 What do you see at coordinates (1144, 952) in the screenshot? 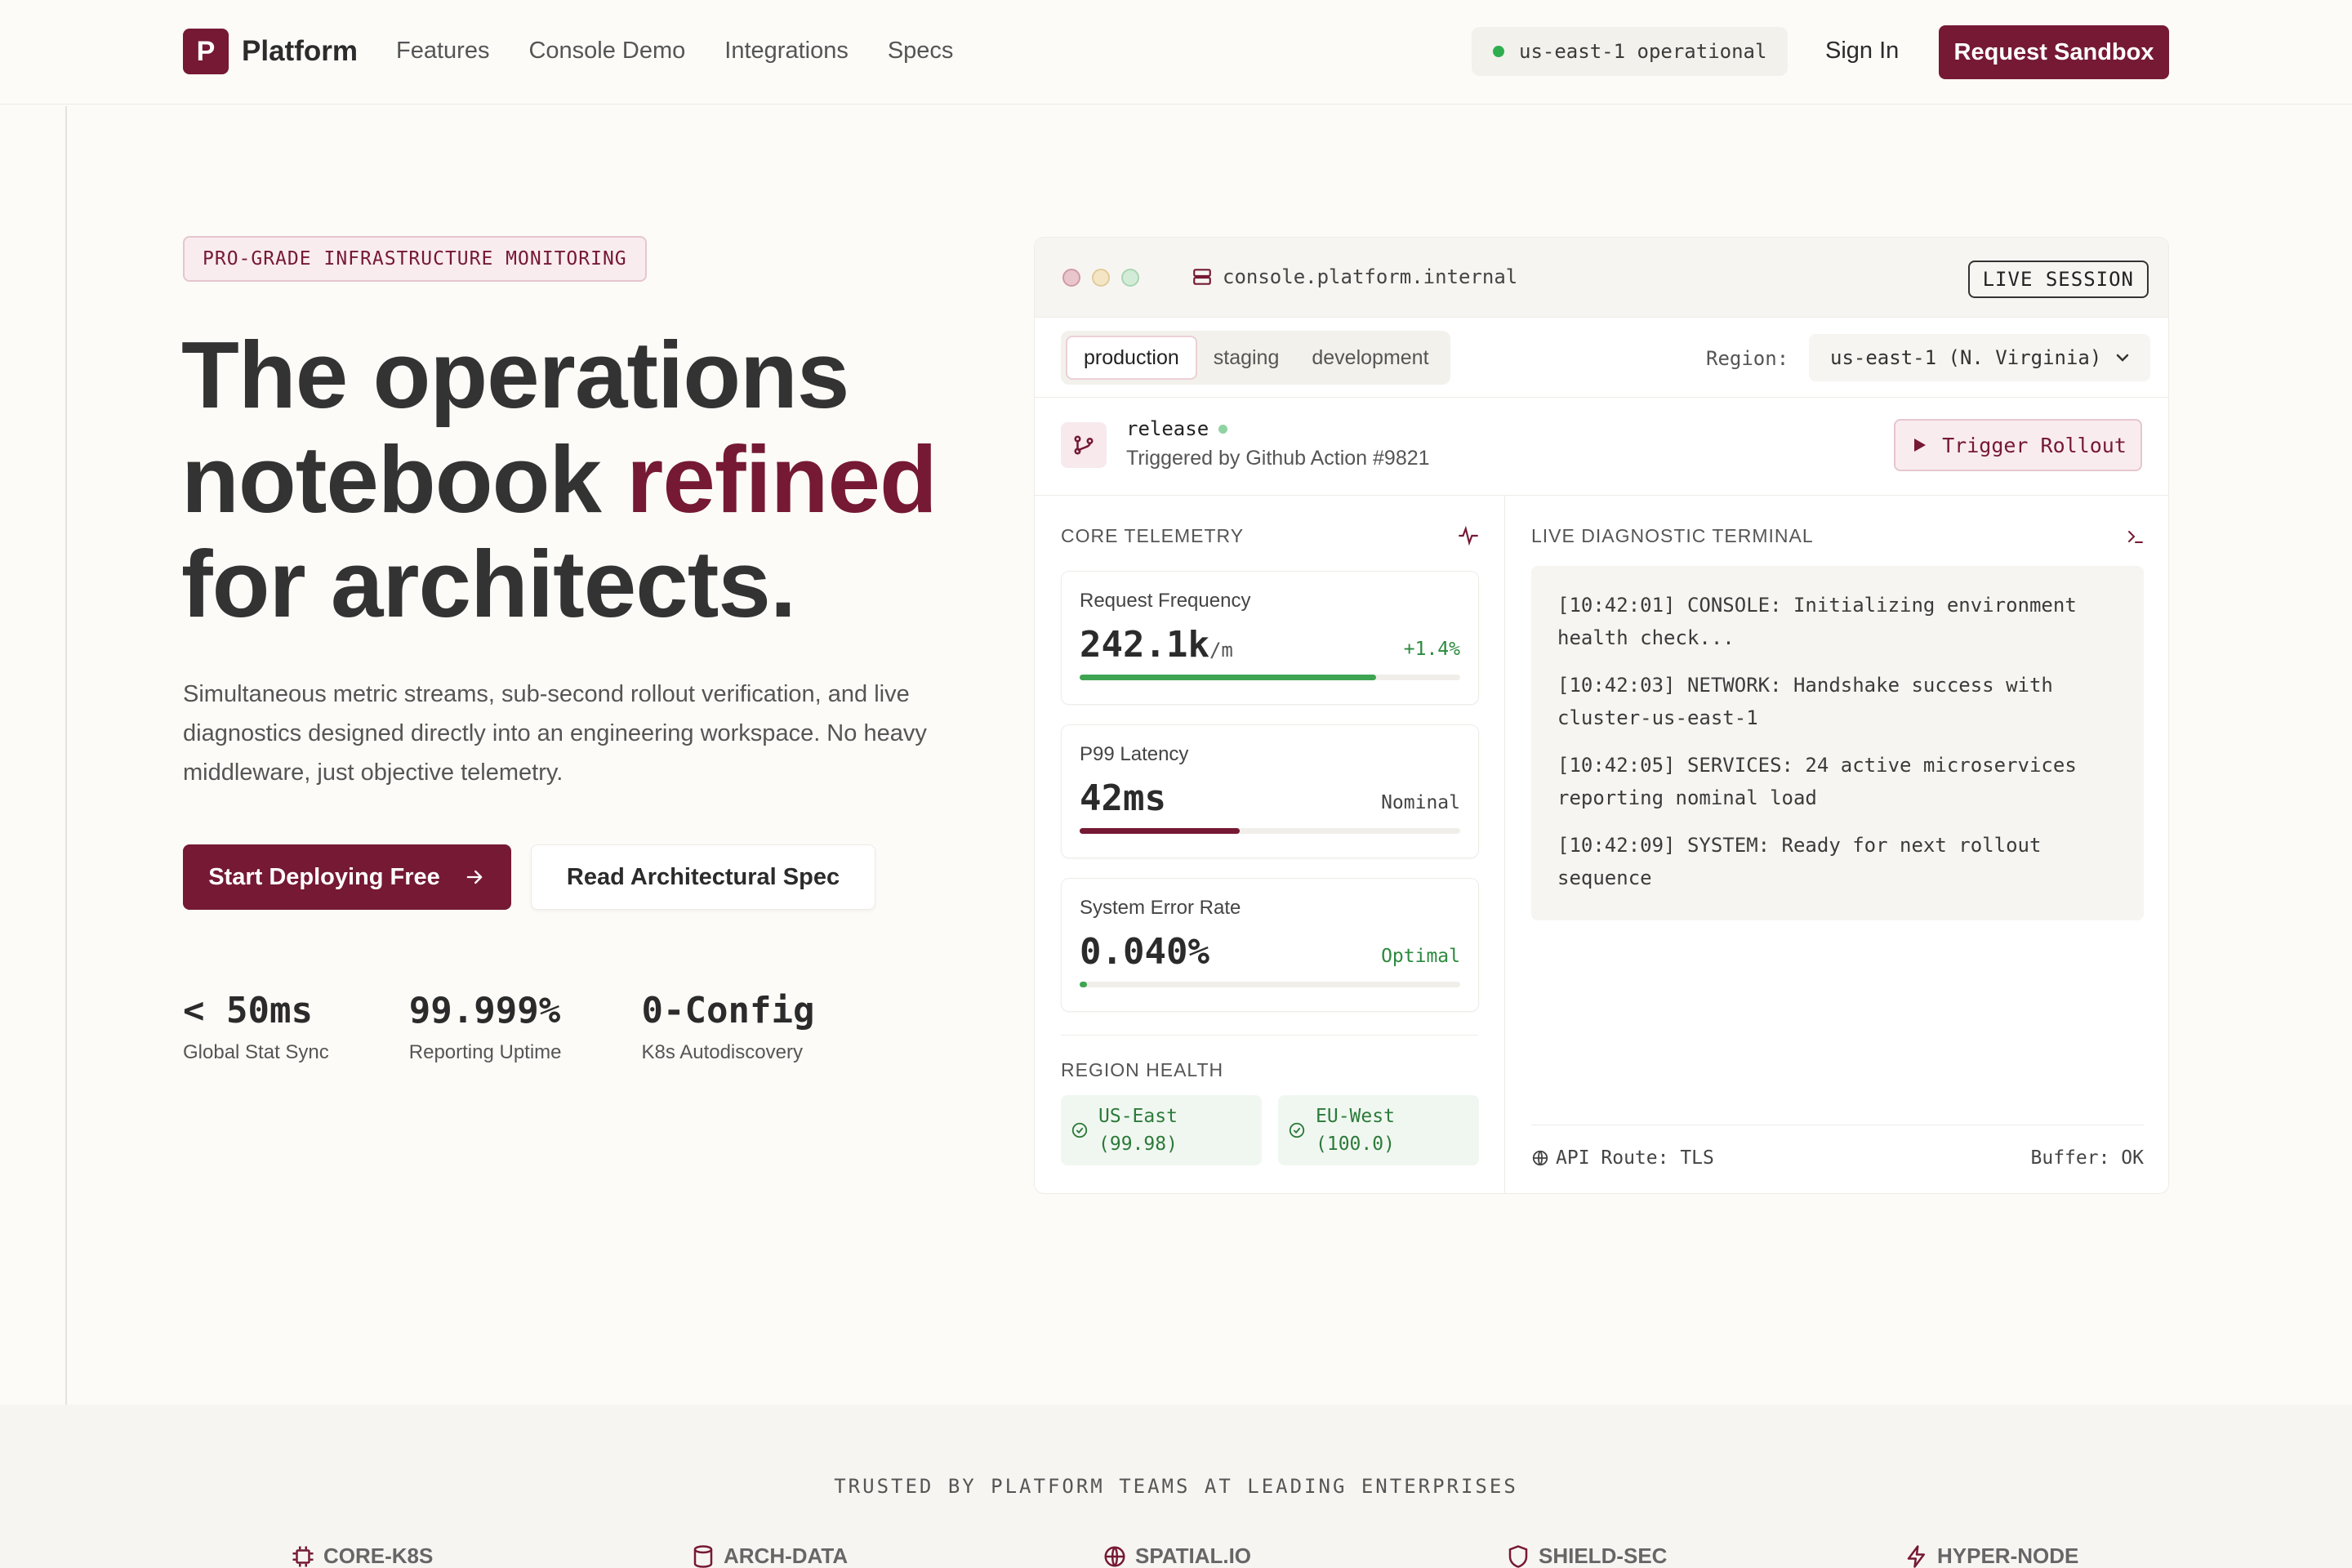
I see `metric-value: 0.040%` at bounding box center [1144, 952].